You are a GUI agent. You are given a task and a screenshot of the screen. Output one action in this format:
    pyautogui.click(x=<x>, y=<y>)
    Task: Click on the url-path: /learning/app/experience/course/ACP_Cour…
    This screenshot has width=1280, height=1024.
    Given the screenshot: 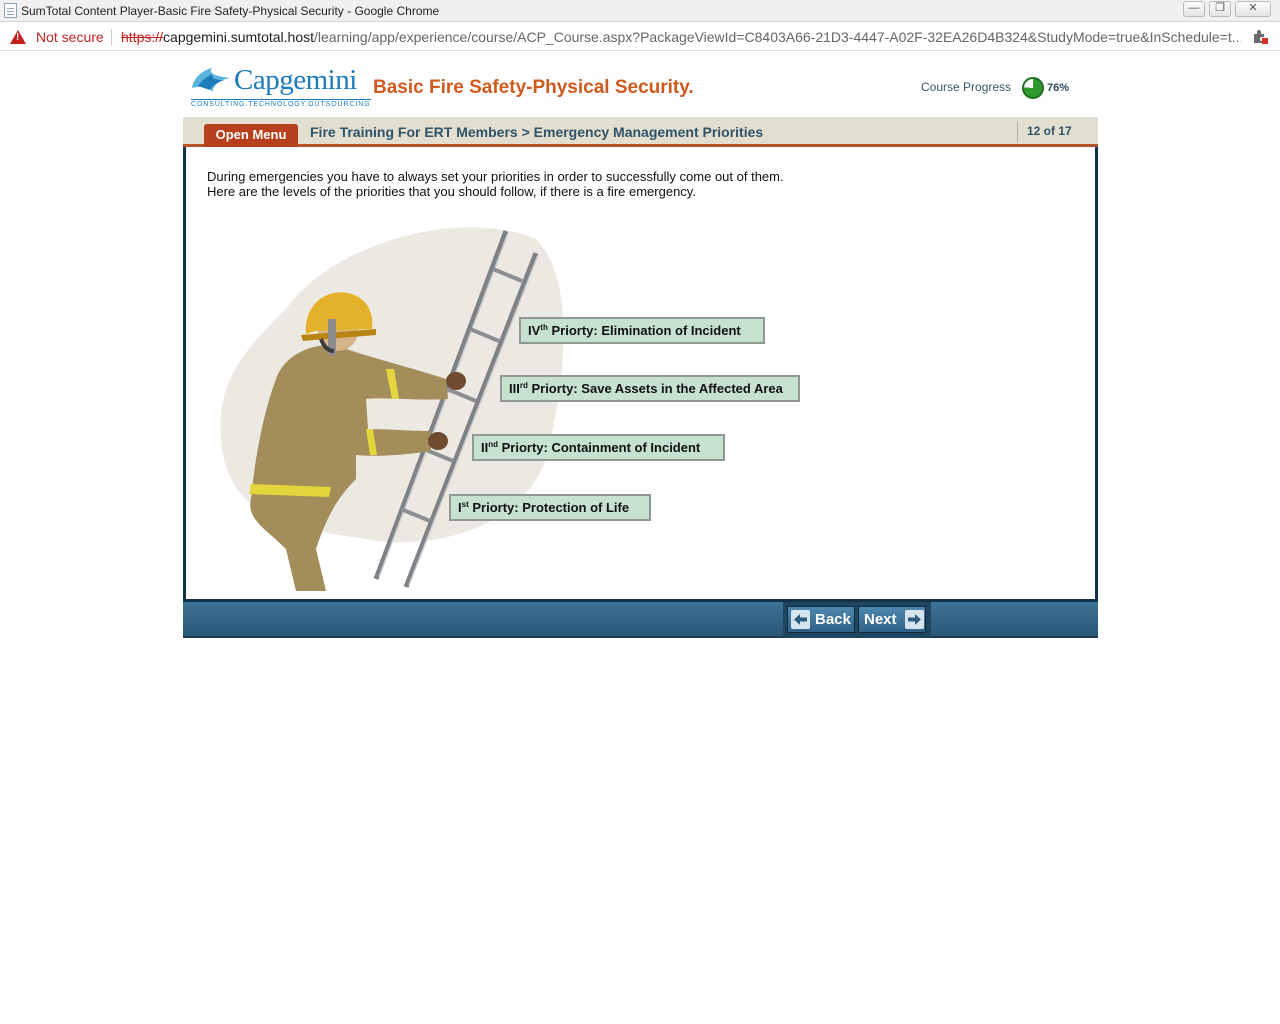 What is the action you would take?
    pyautogui.click(x=777, y=37)
    